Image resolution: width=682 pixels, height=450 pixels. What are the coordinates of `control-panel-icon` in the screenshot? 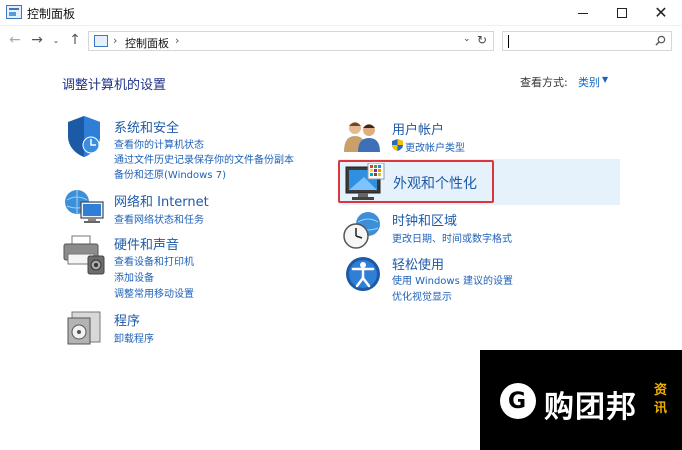 It's located at (14, 12).